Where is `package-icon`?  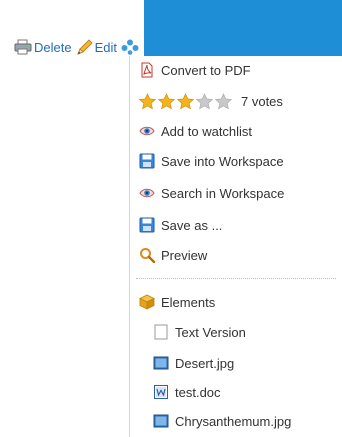
package-icon is located at coordinates (147, 302).